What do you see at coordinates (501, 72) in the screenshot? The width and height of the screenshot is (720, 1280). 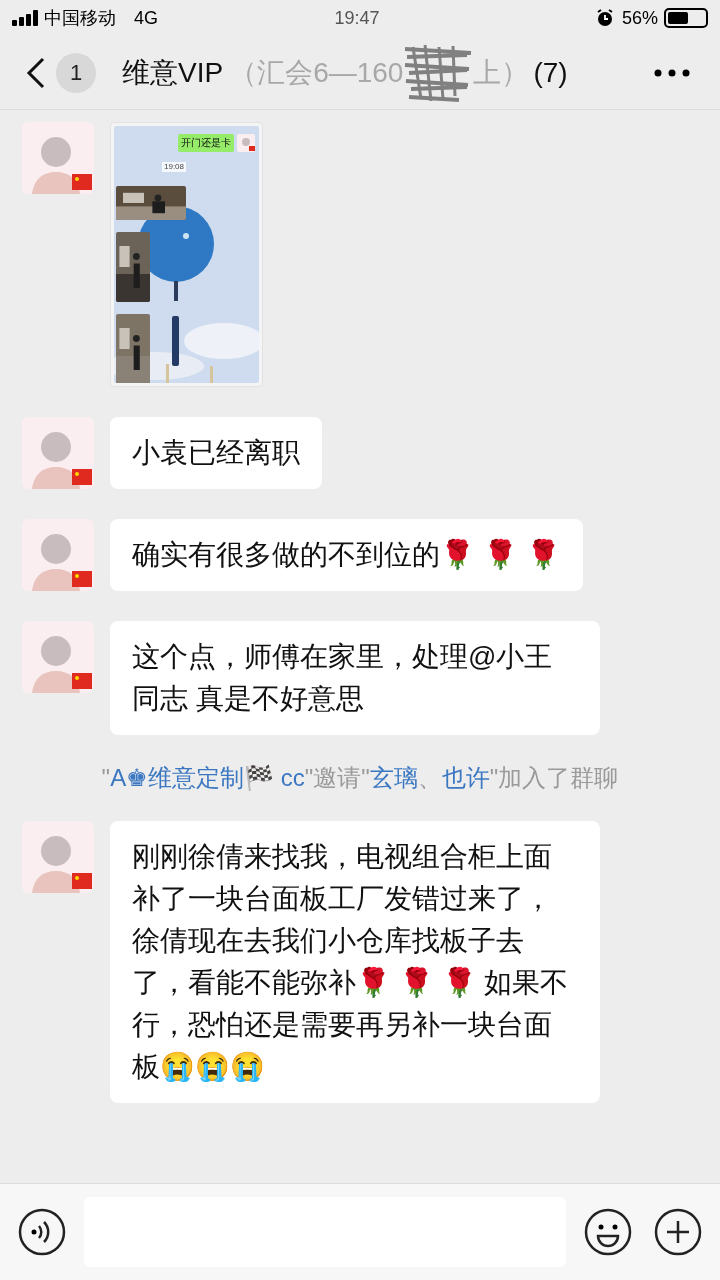 I see `chat-title-faded: 上）` at bounding box center [501, 72].